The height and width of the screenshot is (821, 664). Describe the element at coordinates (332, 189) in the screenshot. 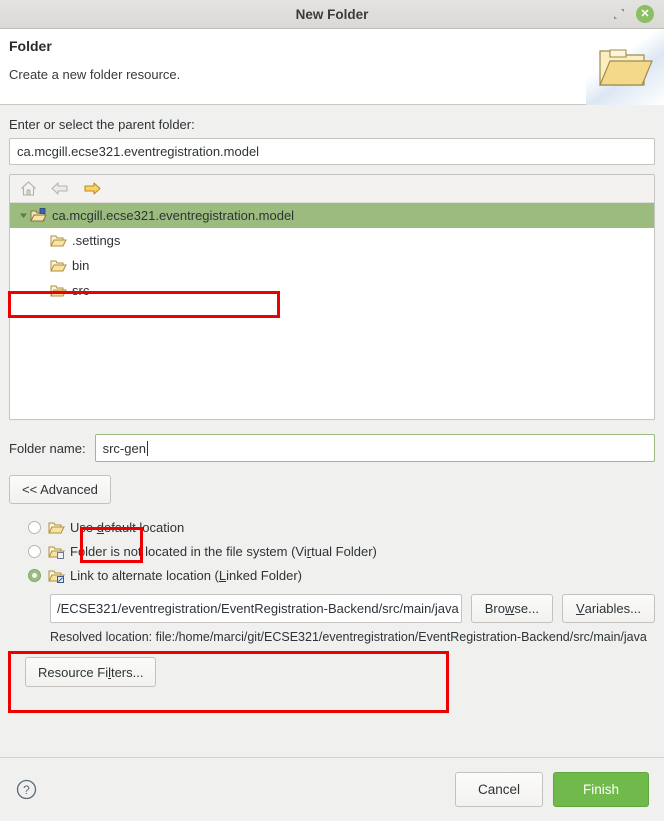

I see `tree-toolbar` at that location.